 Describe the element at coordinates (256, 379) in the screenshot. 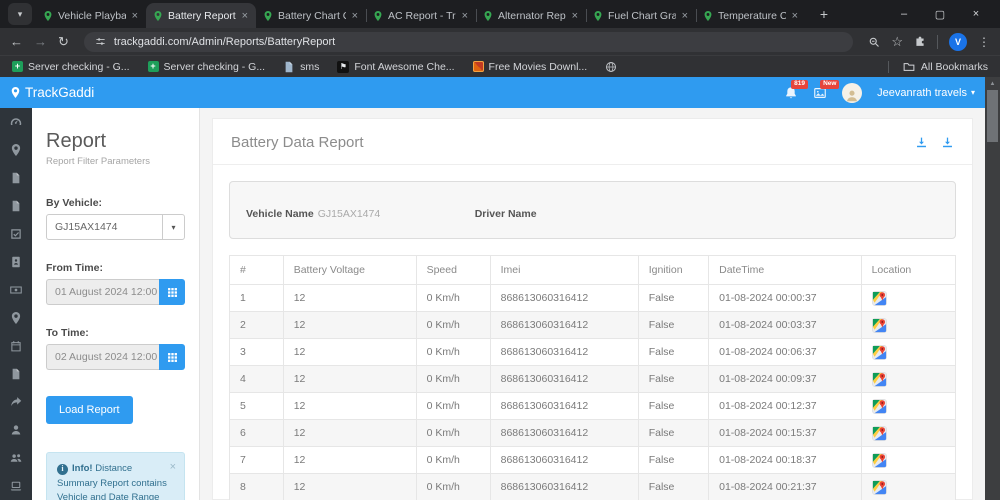

I see `table-cell: 4` at that location.